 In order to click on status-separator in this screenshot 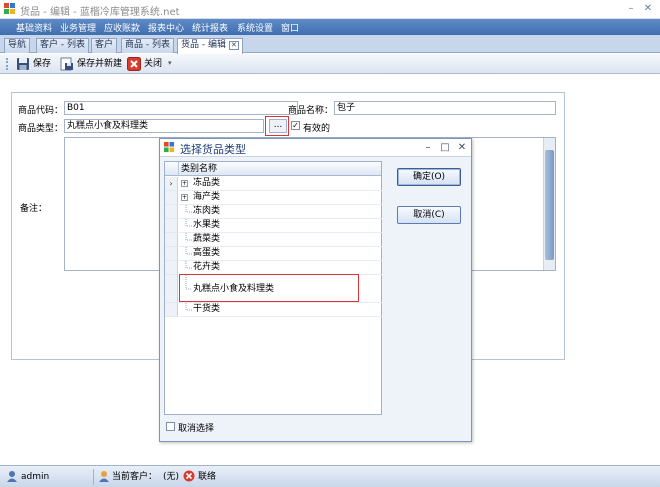, I will do `click(93, 477)`.